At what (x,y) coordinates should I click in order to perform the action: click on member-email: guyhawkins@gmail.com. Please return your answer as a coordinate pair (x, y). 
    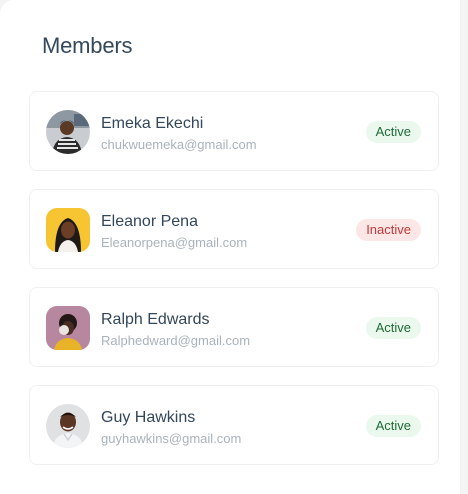
    Looking at the image, I should click on (171, 438).